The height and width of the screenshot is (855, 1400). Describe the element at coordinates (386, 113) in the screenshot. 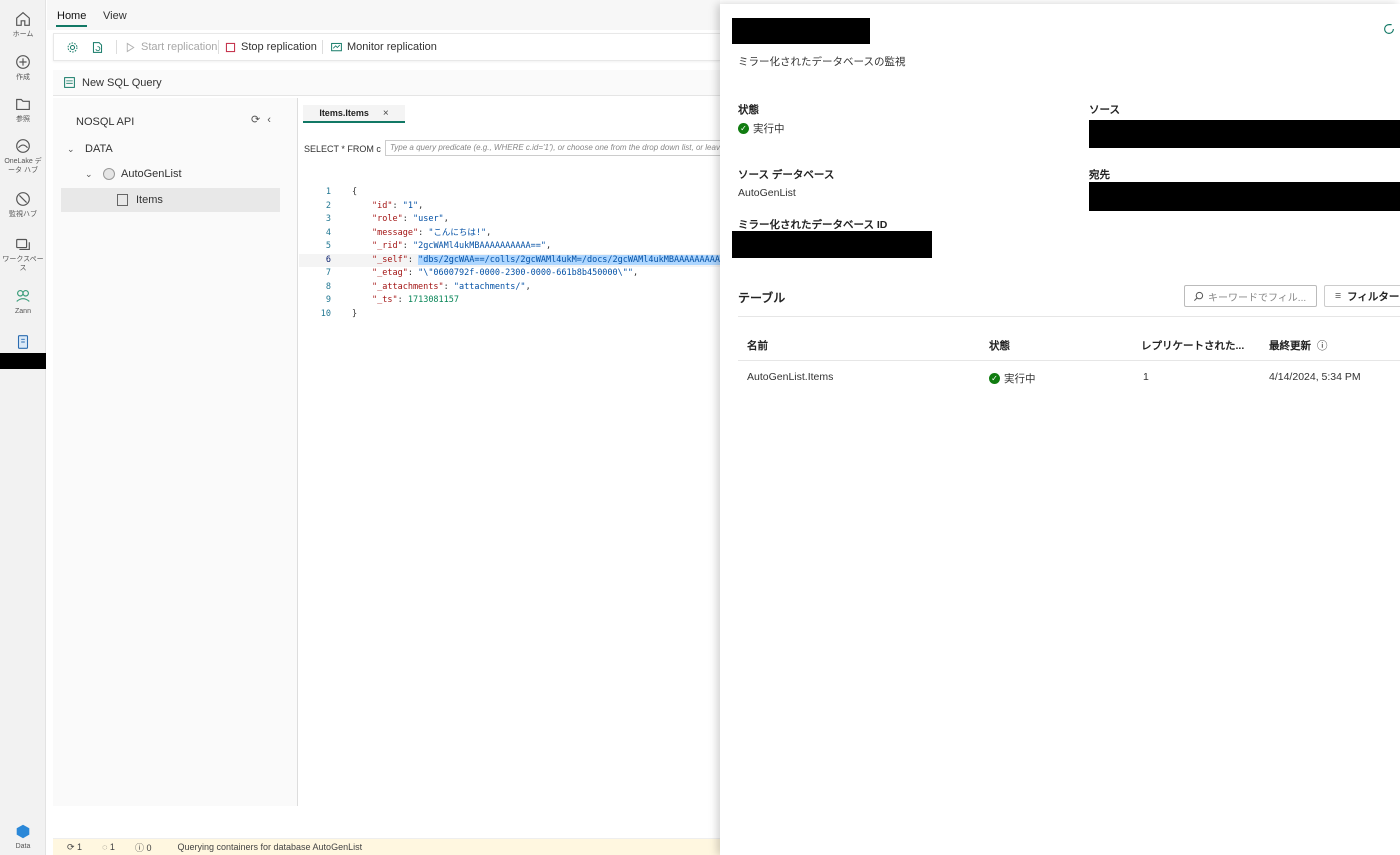

I see `close-icon: ×` at that location.